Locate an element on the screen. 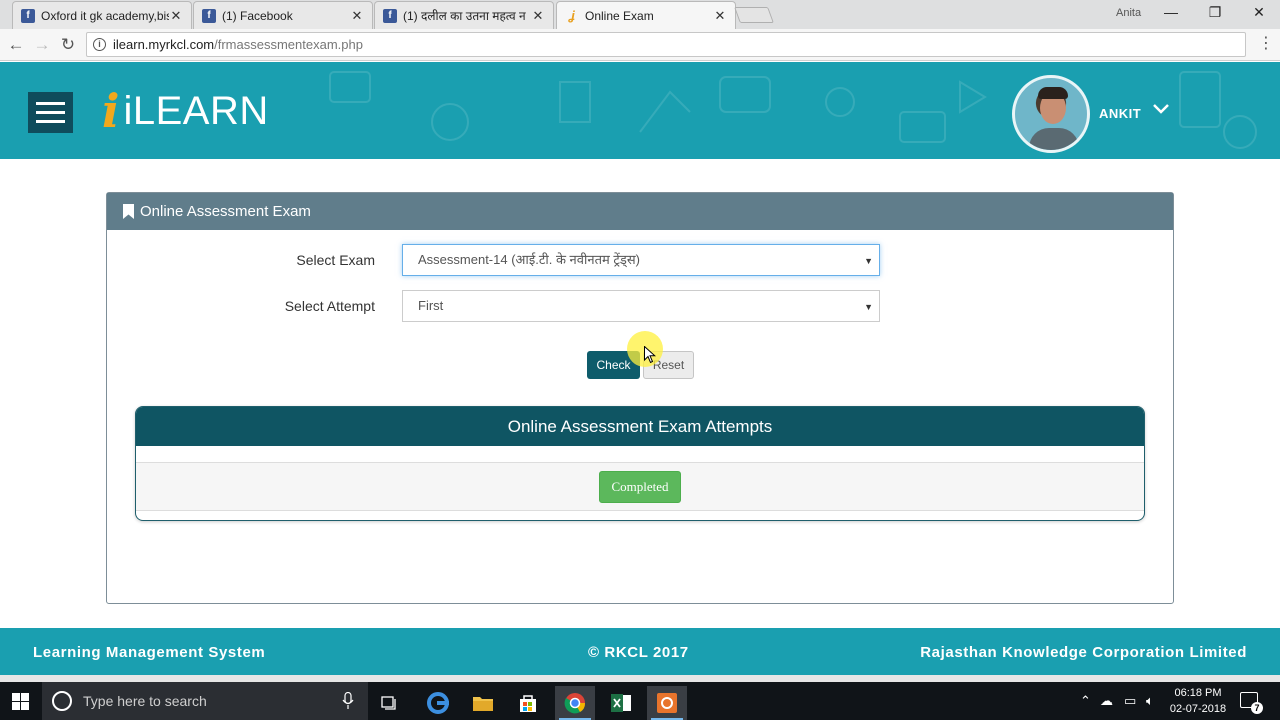 The height and width of the screenshot is (720, 1280). attempts-title: Online Assessment Exam Attempts is located at coordinates (640, 426).